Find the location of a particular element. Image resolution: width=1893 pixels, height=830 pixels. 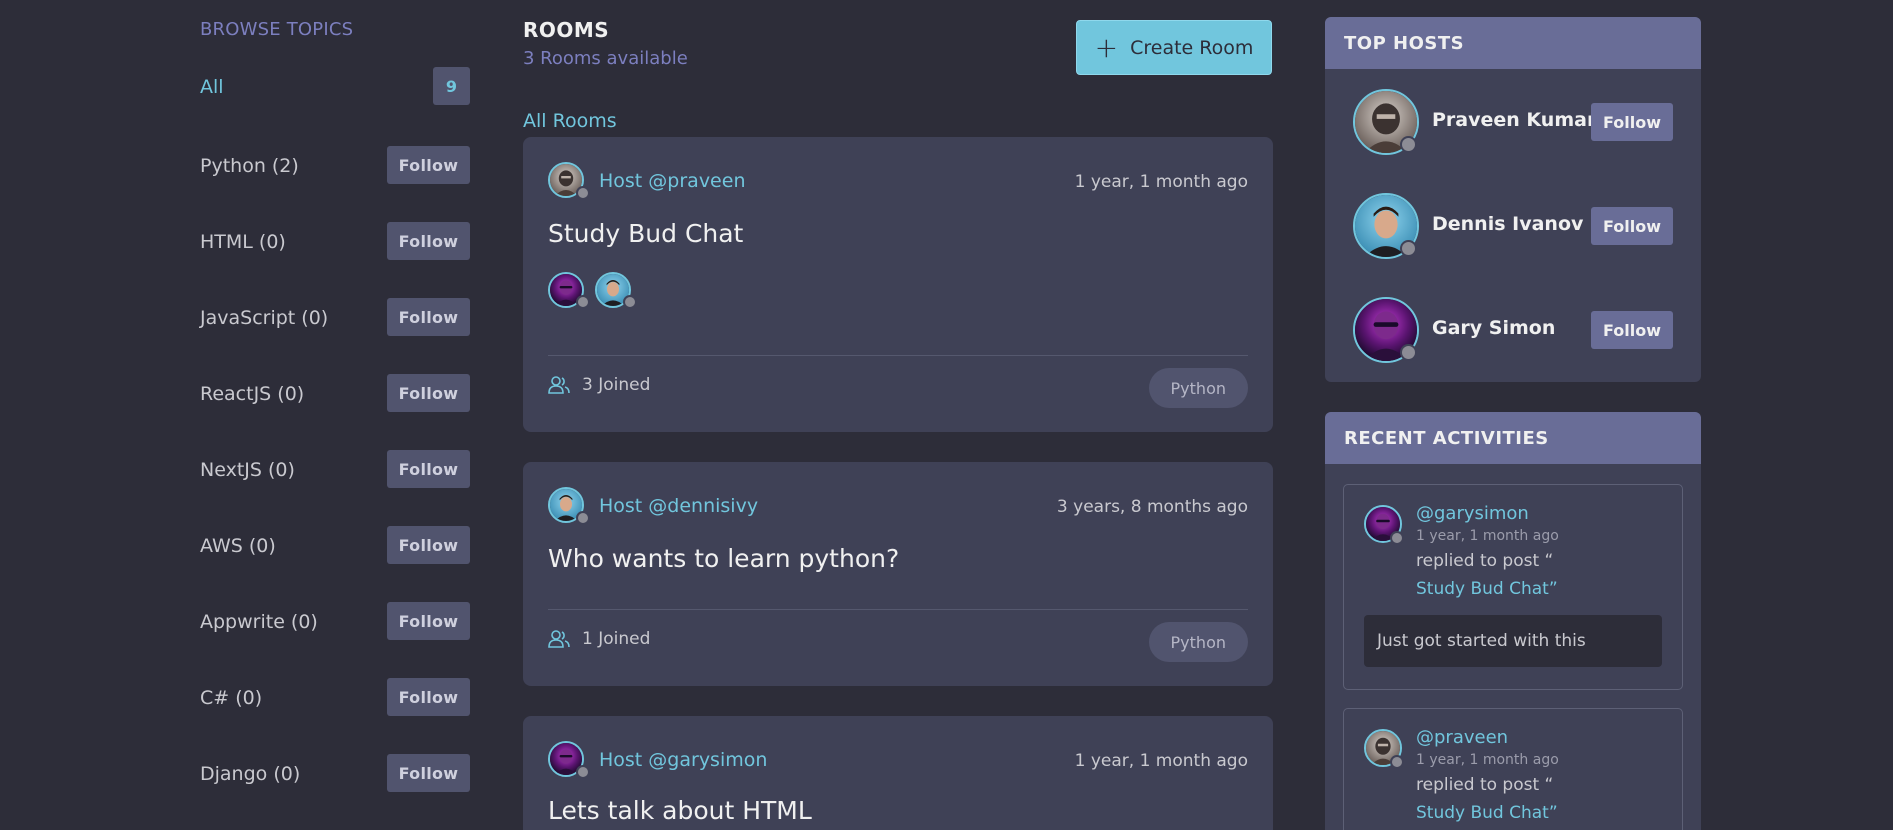

create-room-button: + Create Room is located at coordinates (1174, 47).